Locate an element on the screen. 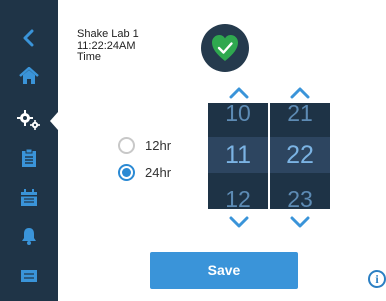  hour-down-button is located at coordinates (239, 222).